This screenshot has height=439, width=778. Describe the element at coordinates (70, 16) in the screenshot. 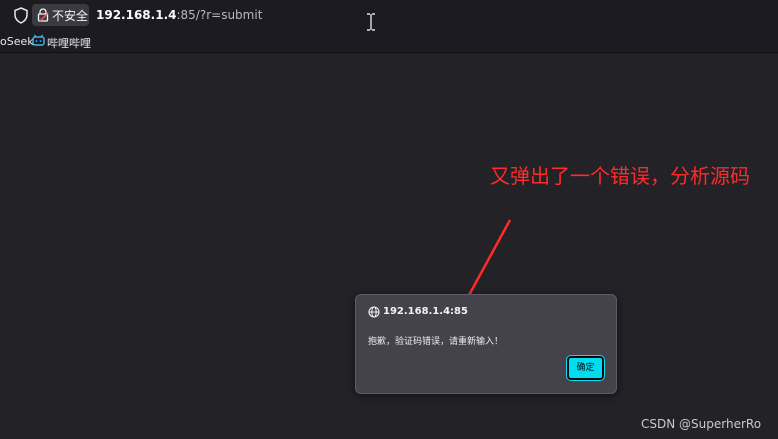

I see `security-label: 不安全` at that location.